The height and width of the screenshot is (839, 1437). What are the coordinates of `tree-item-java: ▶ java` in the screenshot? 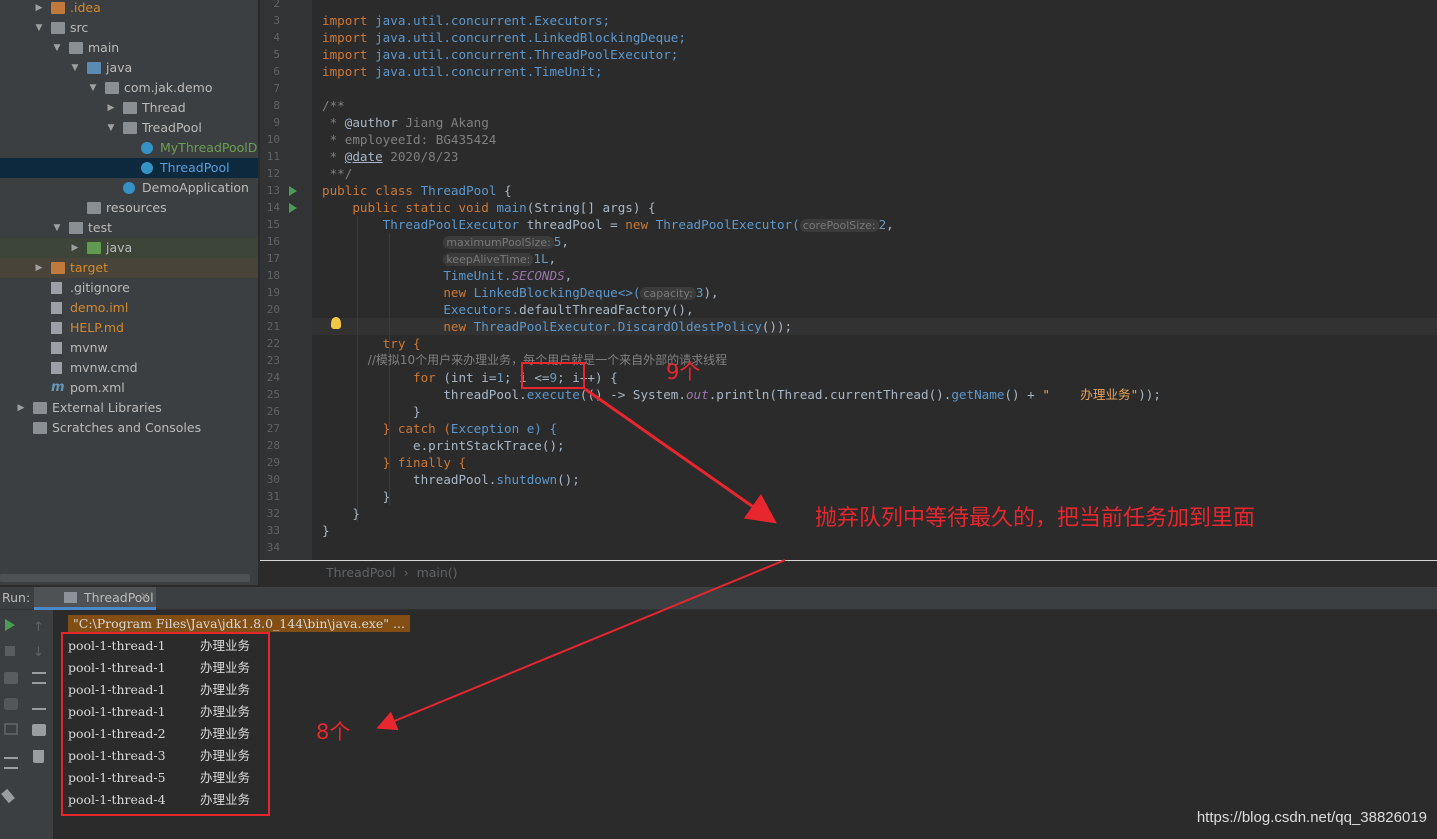 It's located at (129, 248).